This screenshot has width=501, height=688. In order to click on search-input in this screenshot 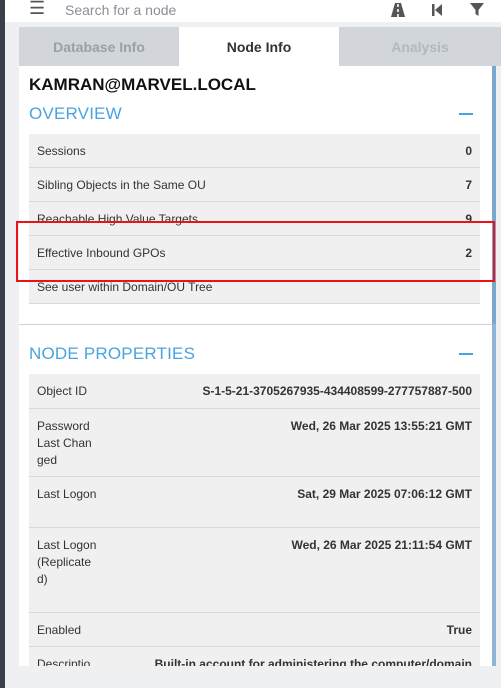, I will do `click(215, 10)`.